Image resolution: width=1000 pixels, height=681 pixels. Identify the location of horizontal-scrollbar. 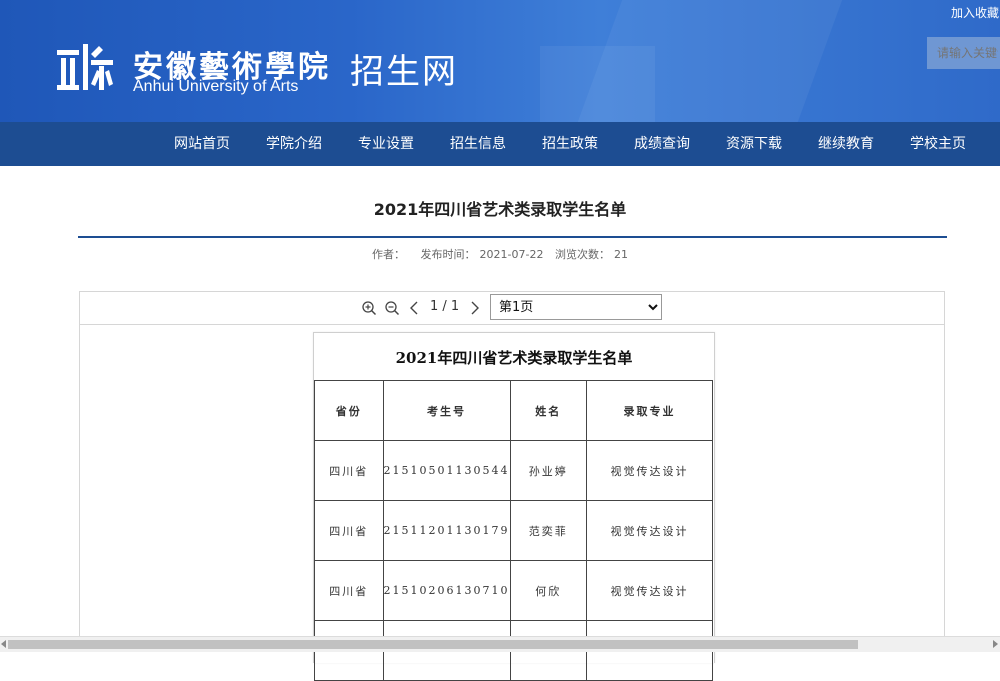
(500, 644).